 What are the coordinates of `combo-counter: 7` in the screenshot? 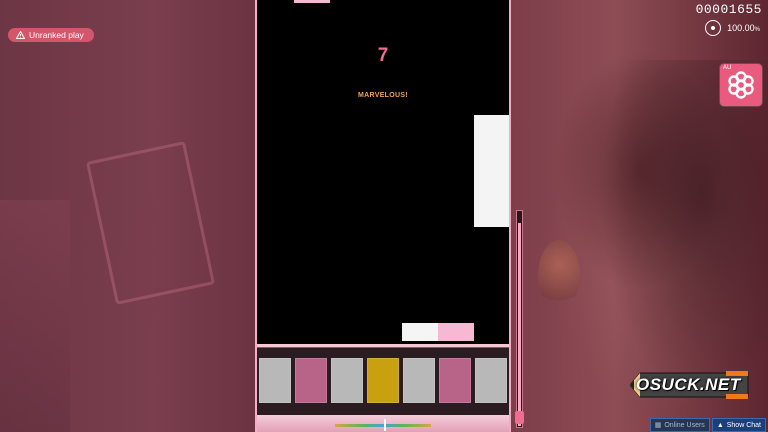 It's located at (383, 55).